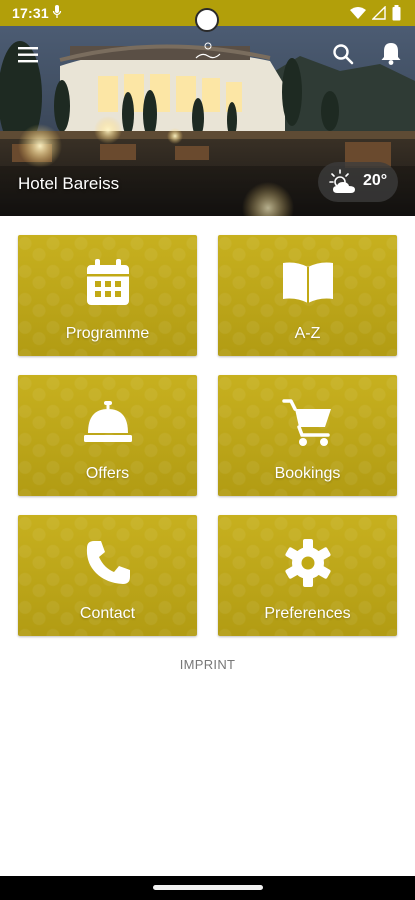 The image size is (415, 900). I want to click on home-gesture-handle, so click(208, 887).